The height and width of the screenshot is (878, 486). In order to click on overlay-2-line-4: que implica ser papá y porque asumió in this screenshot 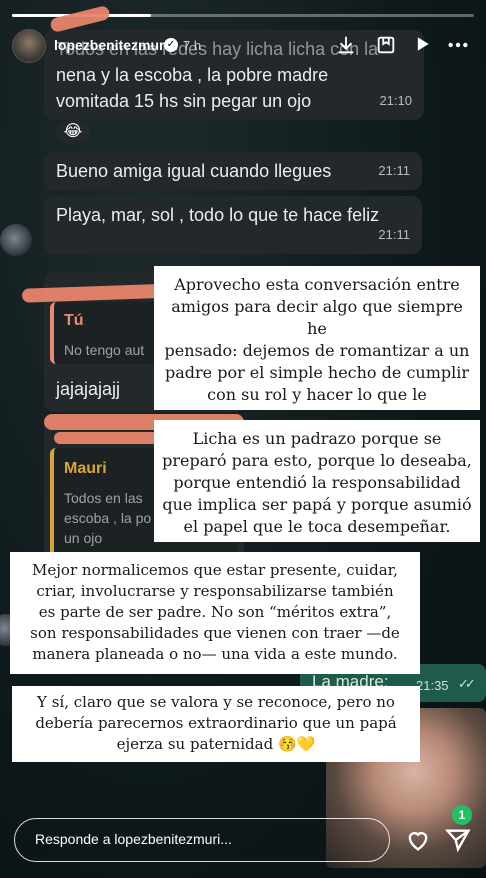, I will do `click(317, 504)`.